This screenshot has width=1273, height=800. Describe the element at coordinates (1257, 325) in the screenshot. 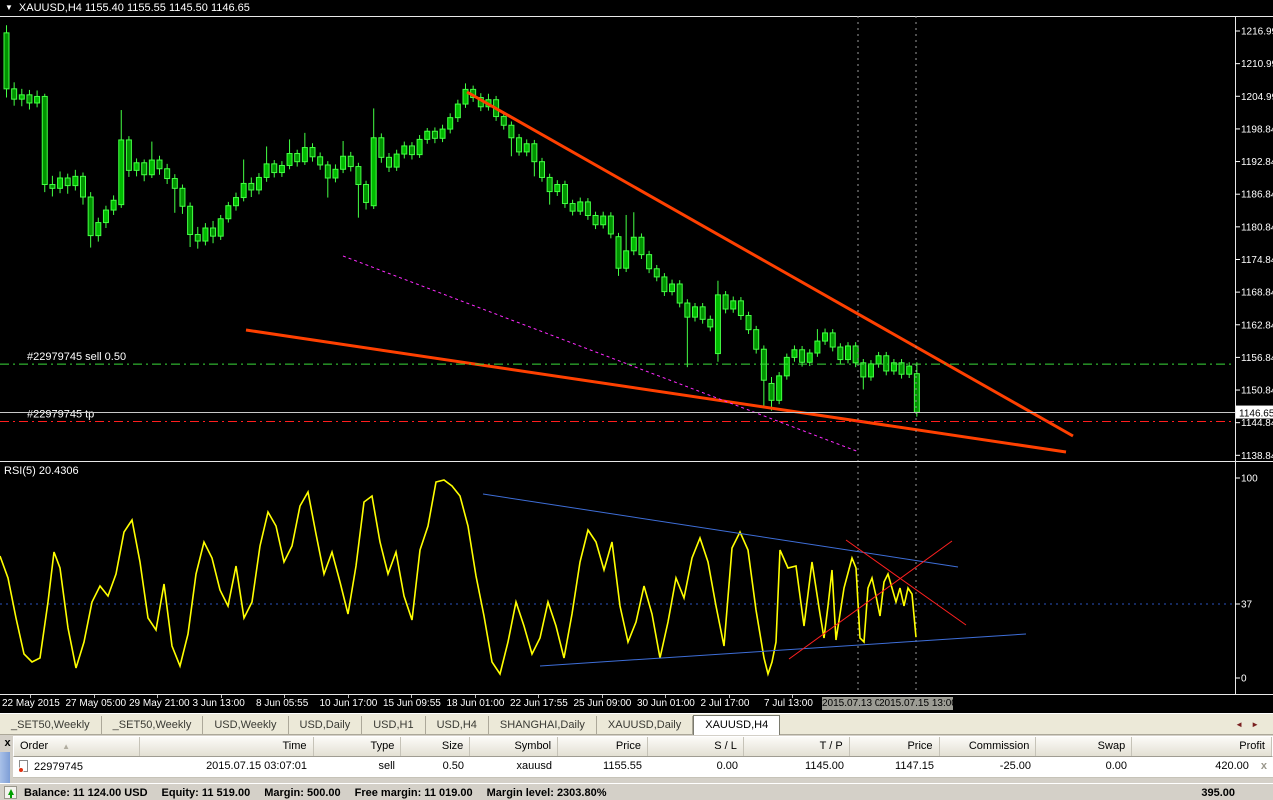

I see `price-axis-label: 1162.84` at that location.